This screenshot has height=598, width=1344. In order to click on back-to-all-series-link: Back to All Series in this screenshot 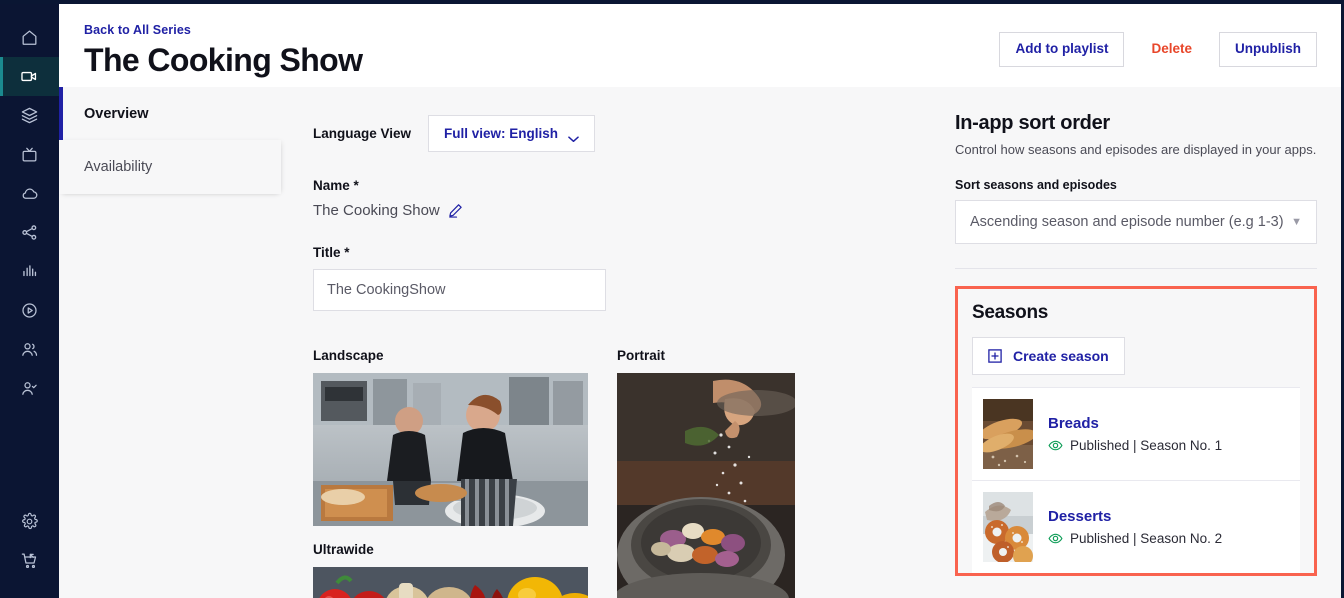, I will do `click(137, 30)`.